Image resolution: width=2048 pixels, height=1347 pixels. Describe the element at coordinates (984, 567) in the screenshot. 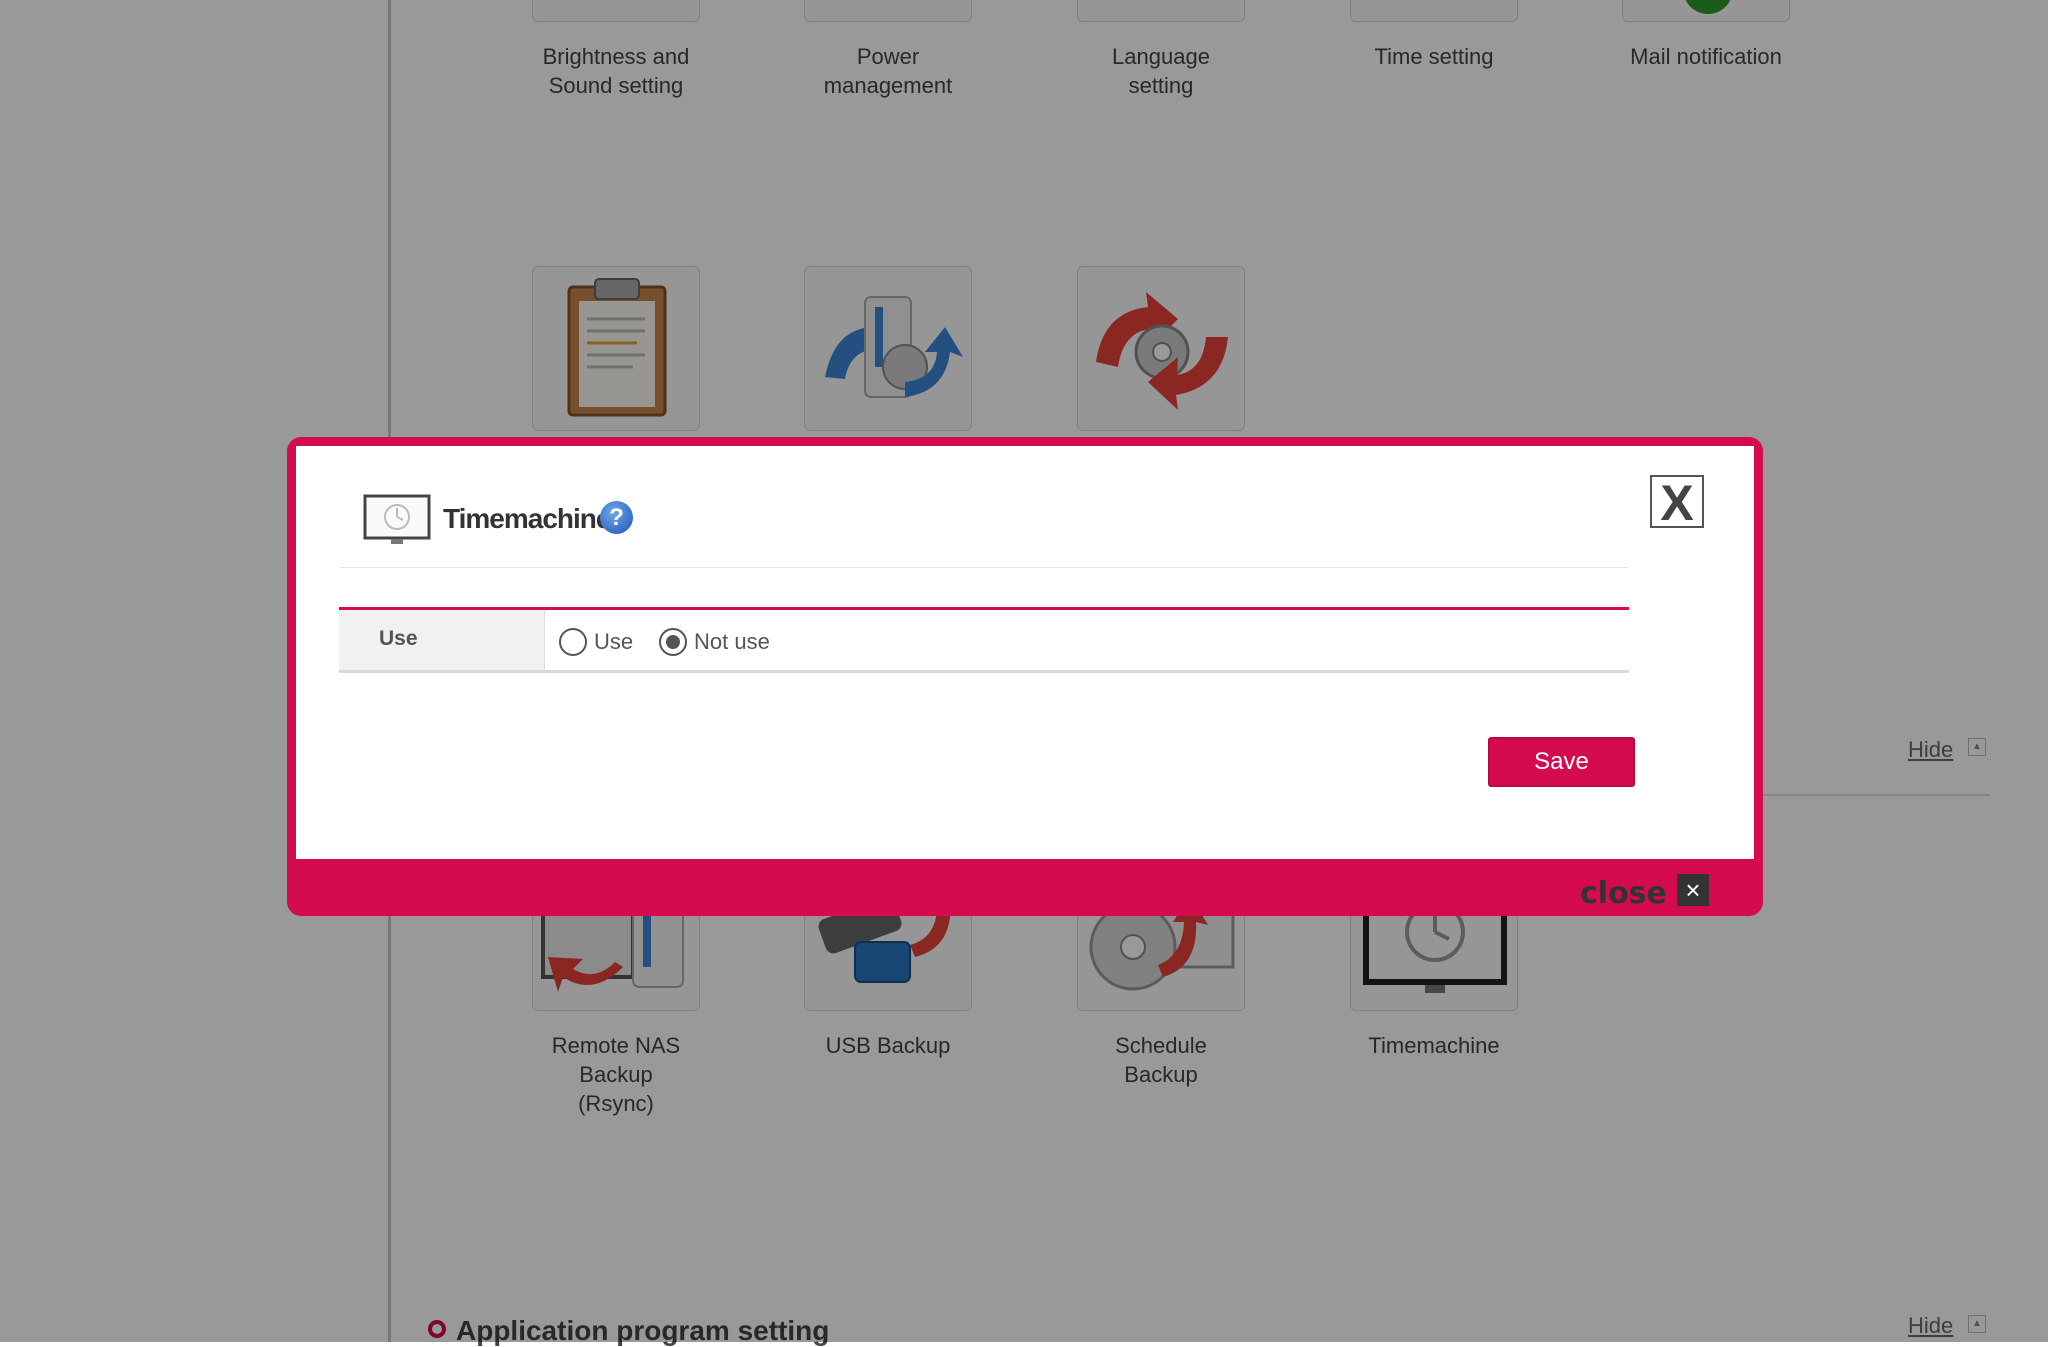

I see `title-divider` at that location.